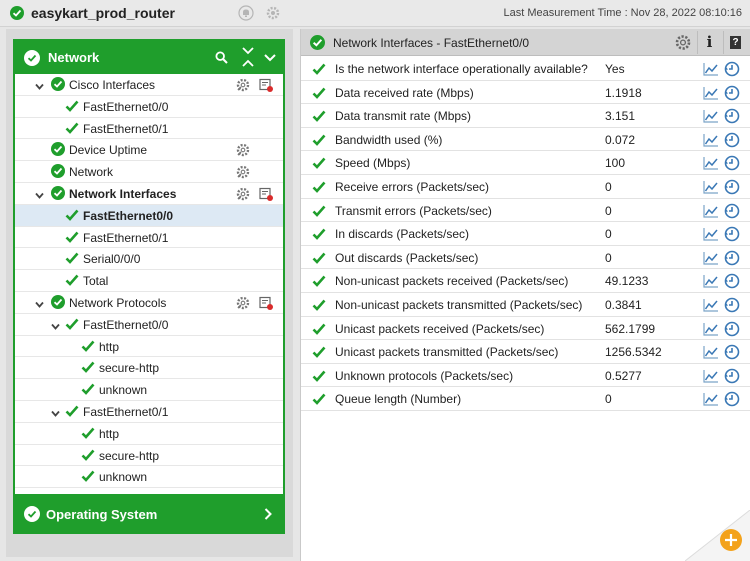  What do you see at coordinates (246, 13) in the screenshot?
I see `alarm-bell-icon` at bounding box center [246, 13].